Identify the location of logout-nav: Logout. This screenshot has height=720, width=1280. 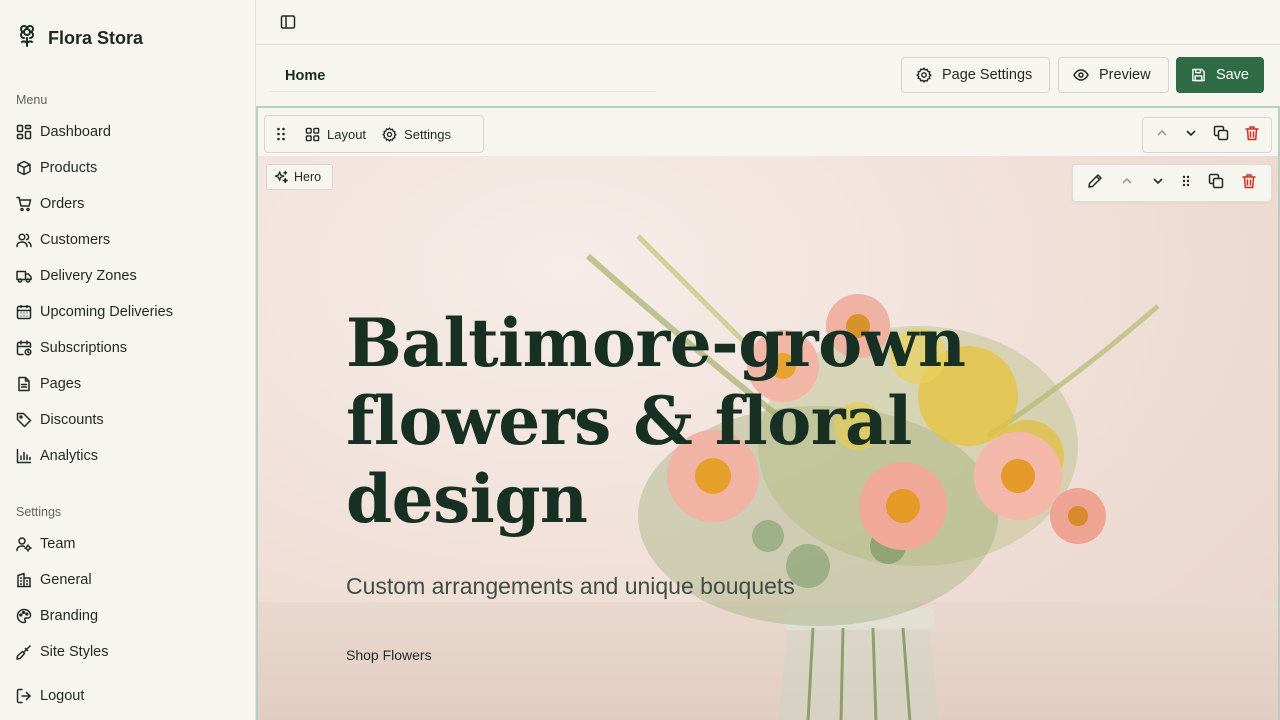
(128, 696).